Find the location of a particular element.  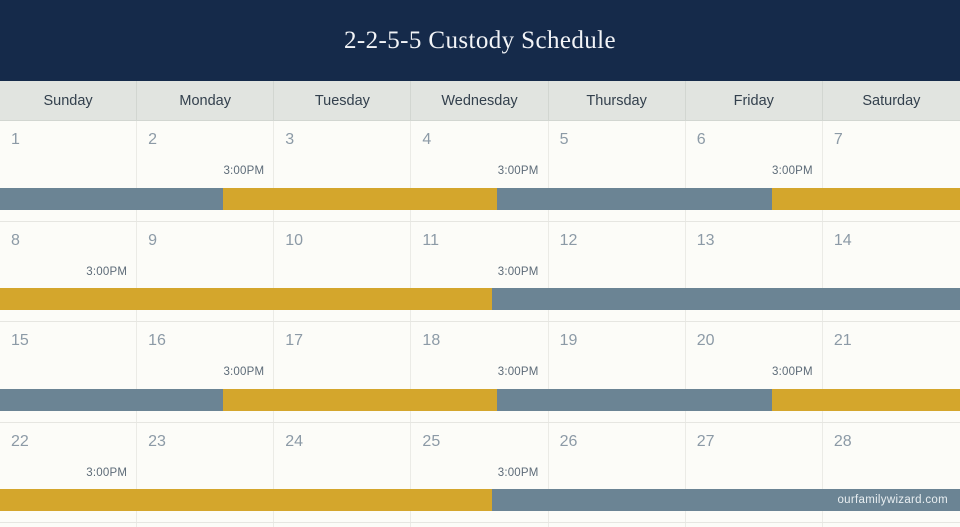

day-number: 23 is located at coordinates (157, 441).